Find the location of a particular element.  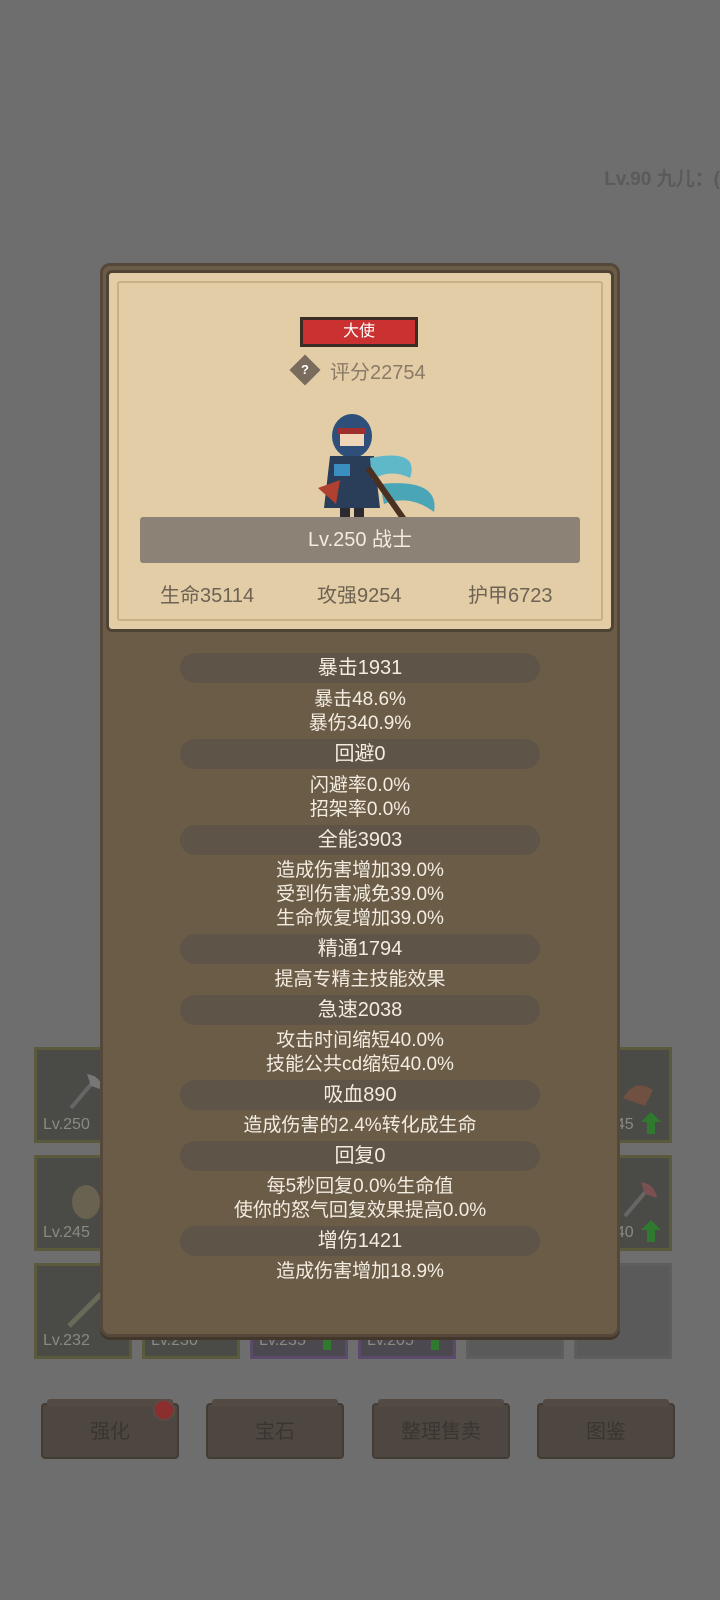

armor-stat: 护甲6723 is located at coordinates (510, 596).